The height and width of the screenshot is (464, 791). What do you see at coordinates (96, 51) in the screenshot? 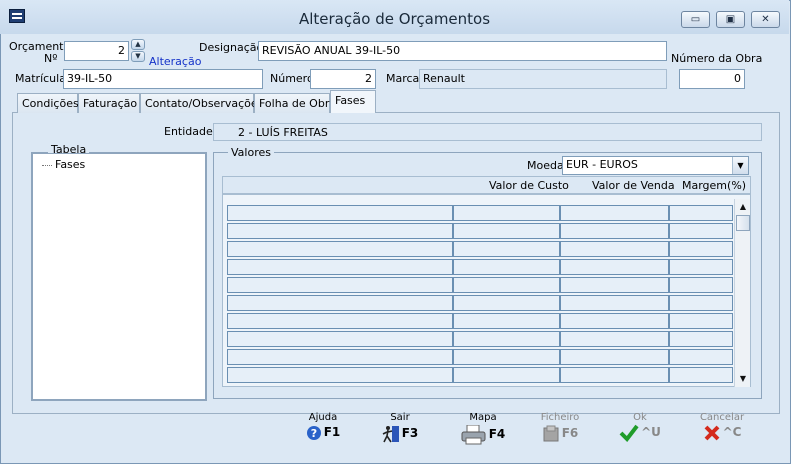
I see `orcamento-number-field: 2` at bounding box center [96, 51].